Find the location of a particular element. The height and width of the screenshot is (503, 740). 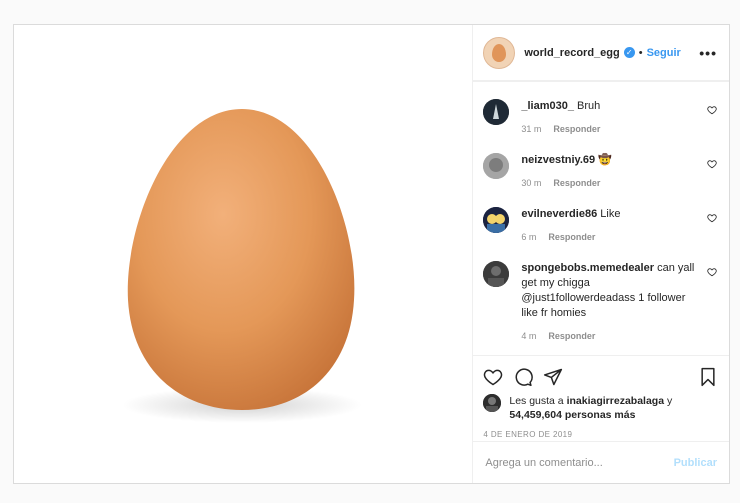

list-item: neizvestniy.69 🤠 30 m Responder is located at coordinates (600, 172).